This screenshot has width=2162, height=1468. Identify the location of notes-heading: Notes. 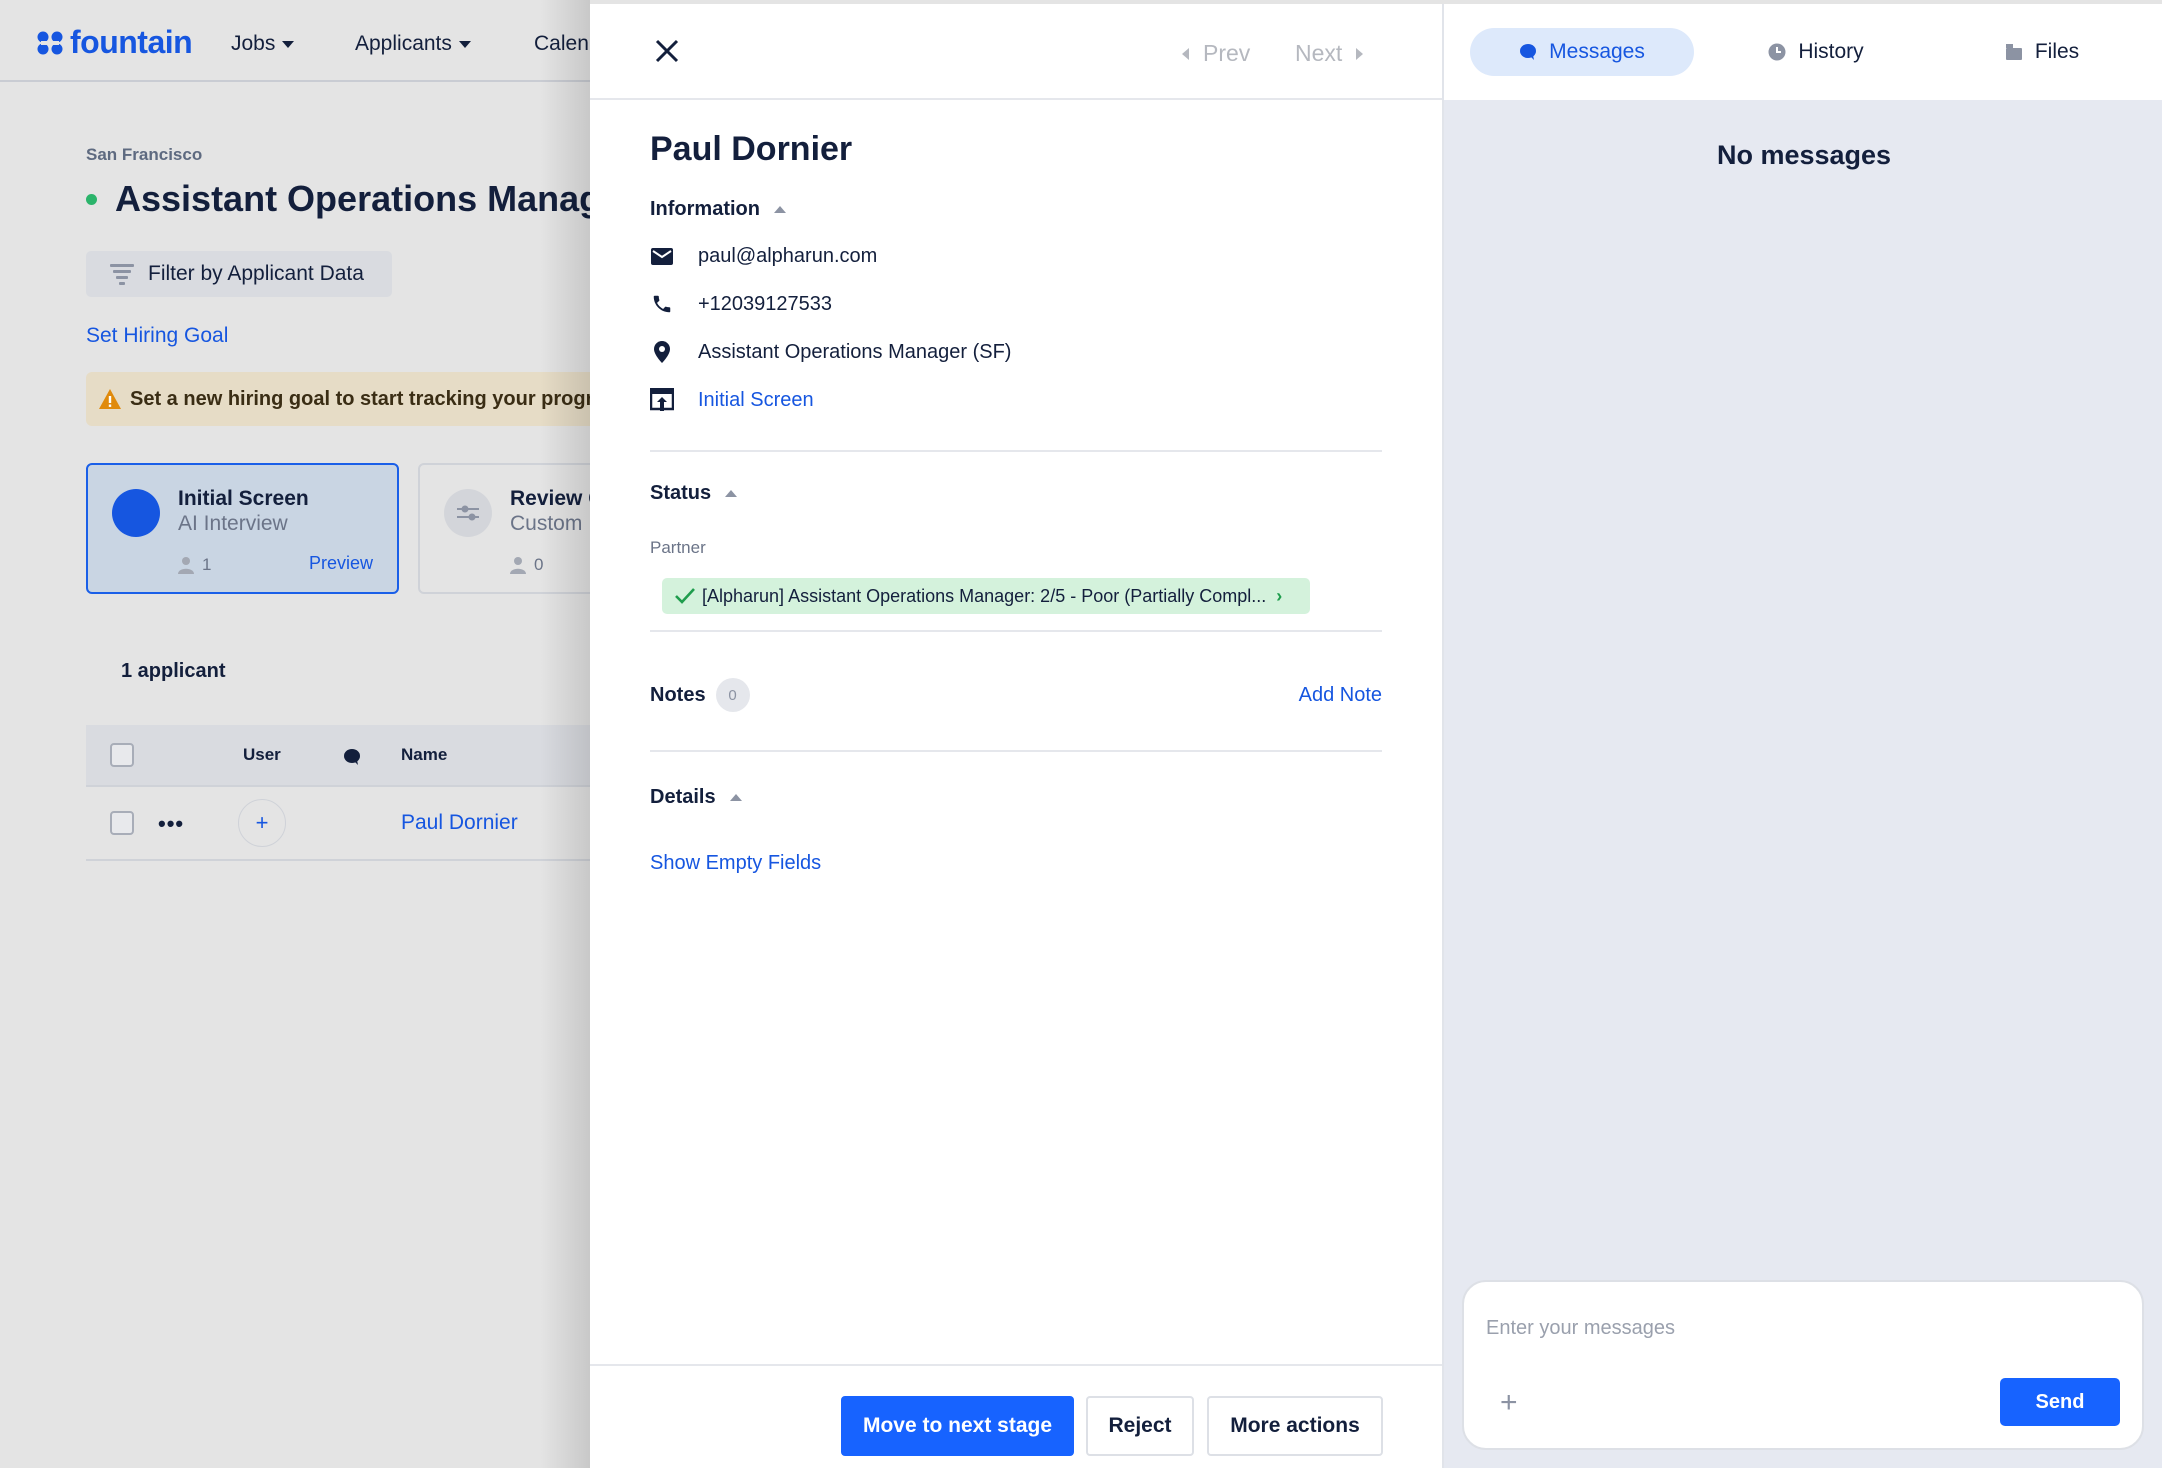
(678, 694).